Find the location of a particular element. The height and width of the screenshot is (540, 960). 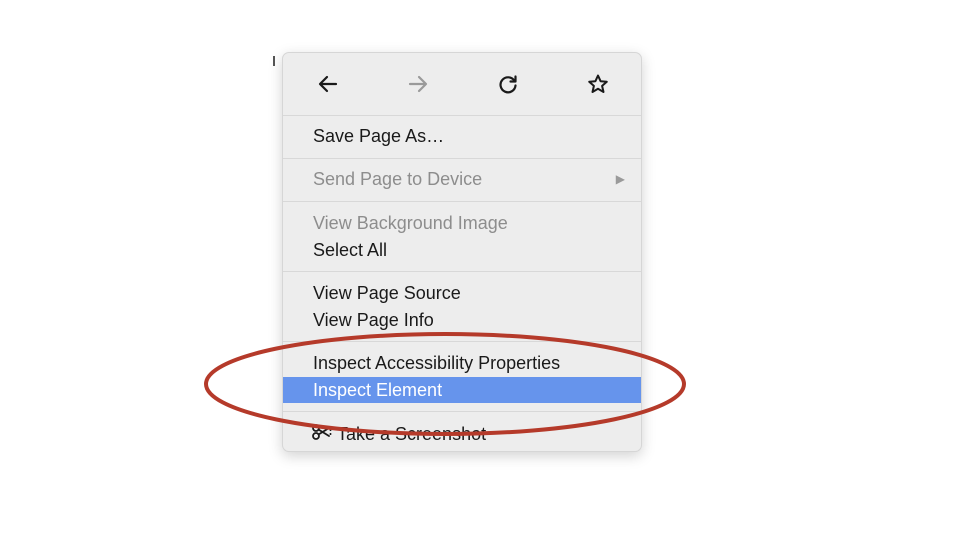

view-background-image-item: View Background Image is located at coordinates (462, 223).